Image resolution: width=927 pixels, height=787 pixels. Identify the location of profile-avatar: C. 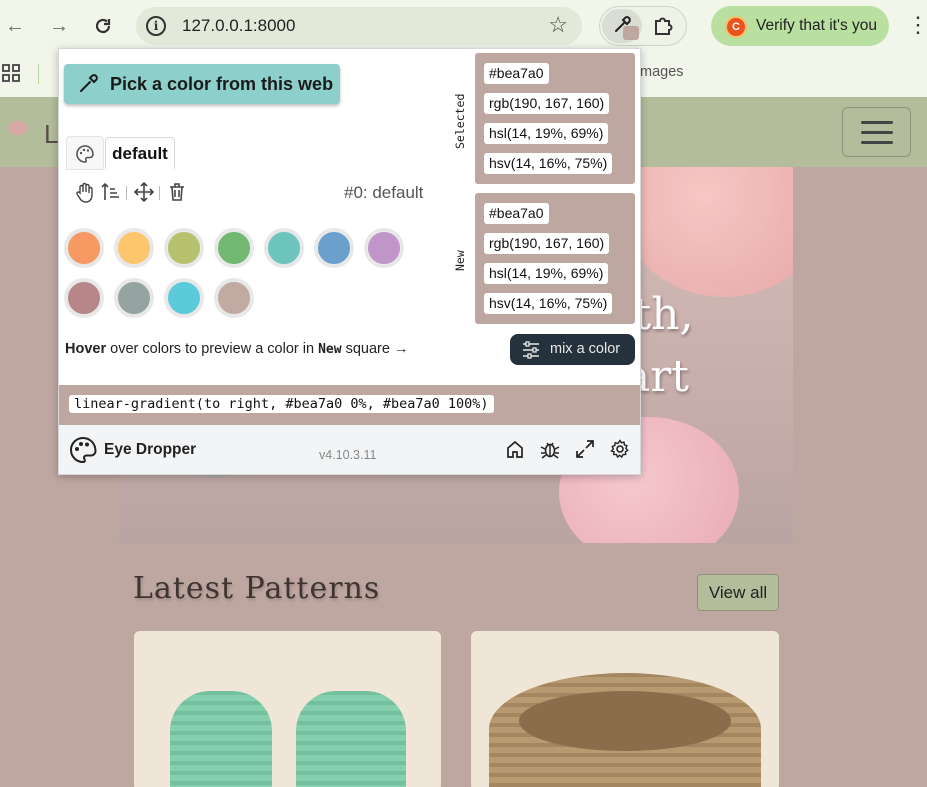
(736, 27).